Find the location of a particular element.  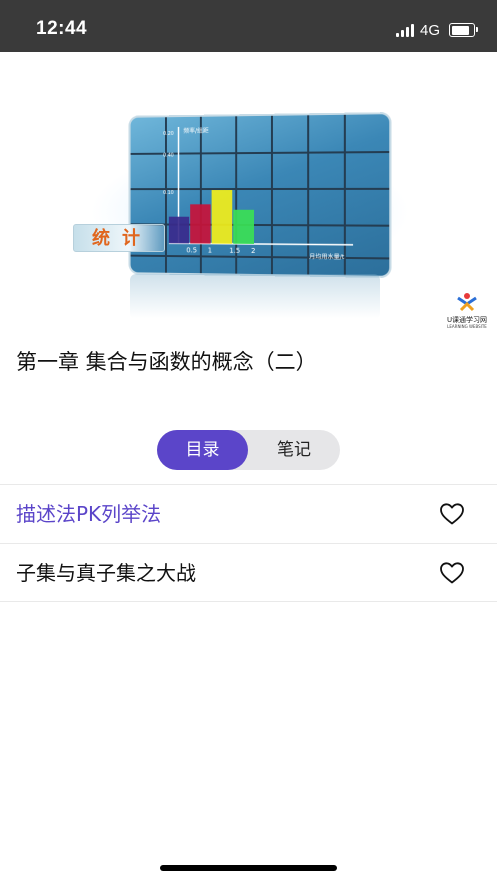

logo-subtext: LEARNING WEBSITE is located at coordinates (467, 326).